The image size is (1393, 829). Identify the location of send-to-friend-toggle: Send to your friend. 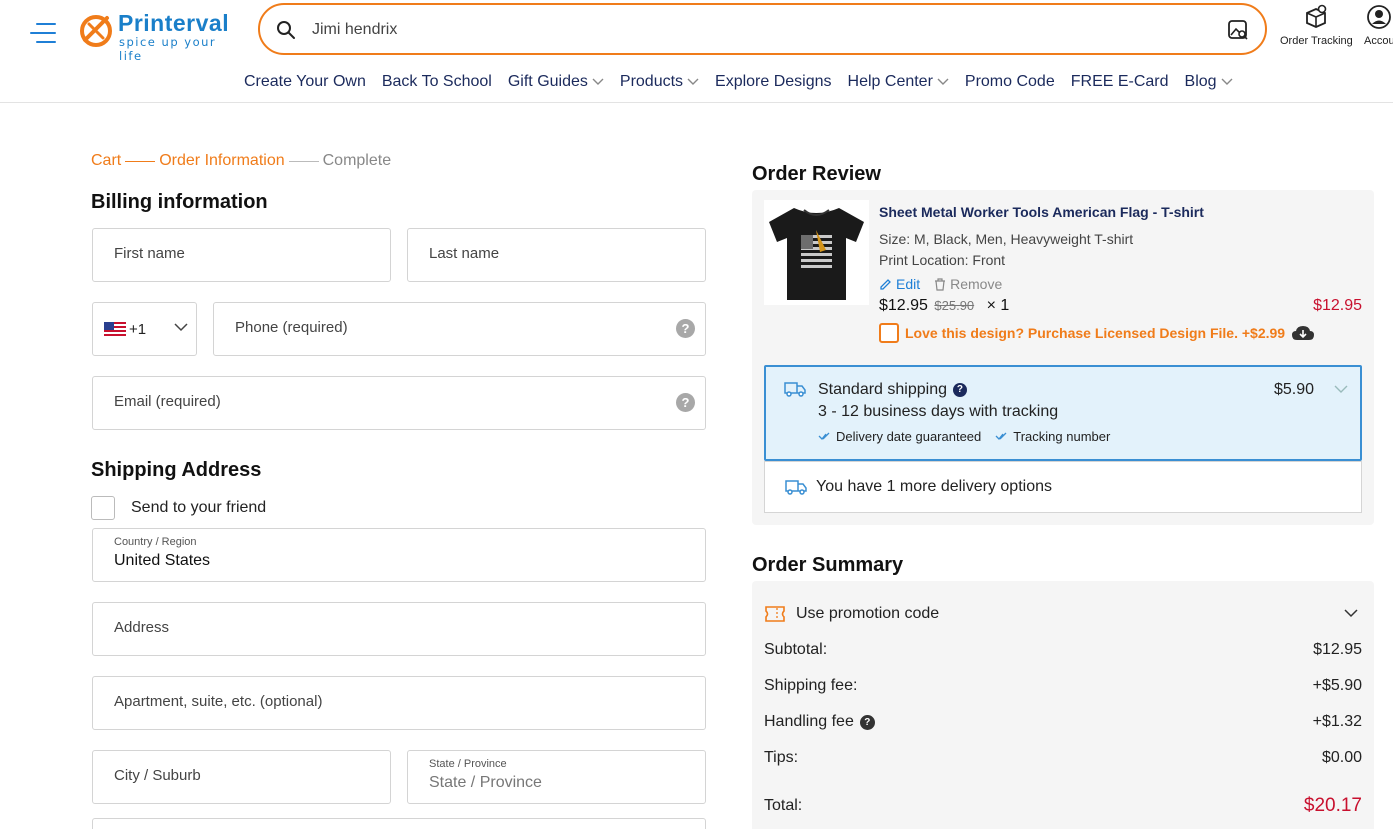
(178, 508).